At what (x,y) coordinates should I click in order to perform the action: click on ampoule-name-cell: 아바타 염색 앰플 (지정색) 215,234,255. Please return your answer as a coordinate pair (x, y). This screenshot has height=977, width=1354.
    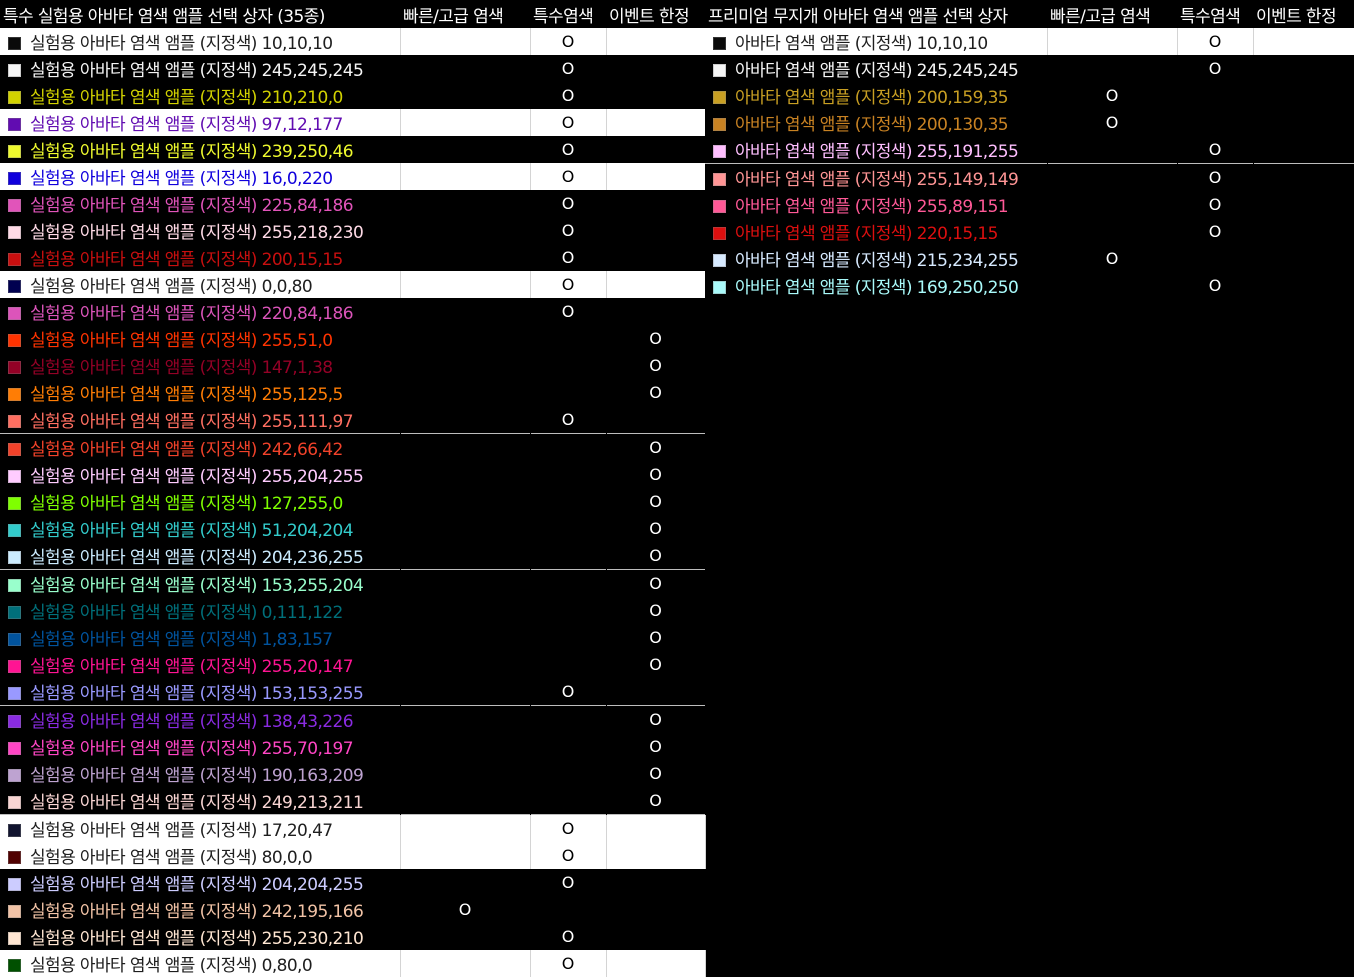
    Looking at the image, I should click on (876, 258).